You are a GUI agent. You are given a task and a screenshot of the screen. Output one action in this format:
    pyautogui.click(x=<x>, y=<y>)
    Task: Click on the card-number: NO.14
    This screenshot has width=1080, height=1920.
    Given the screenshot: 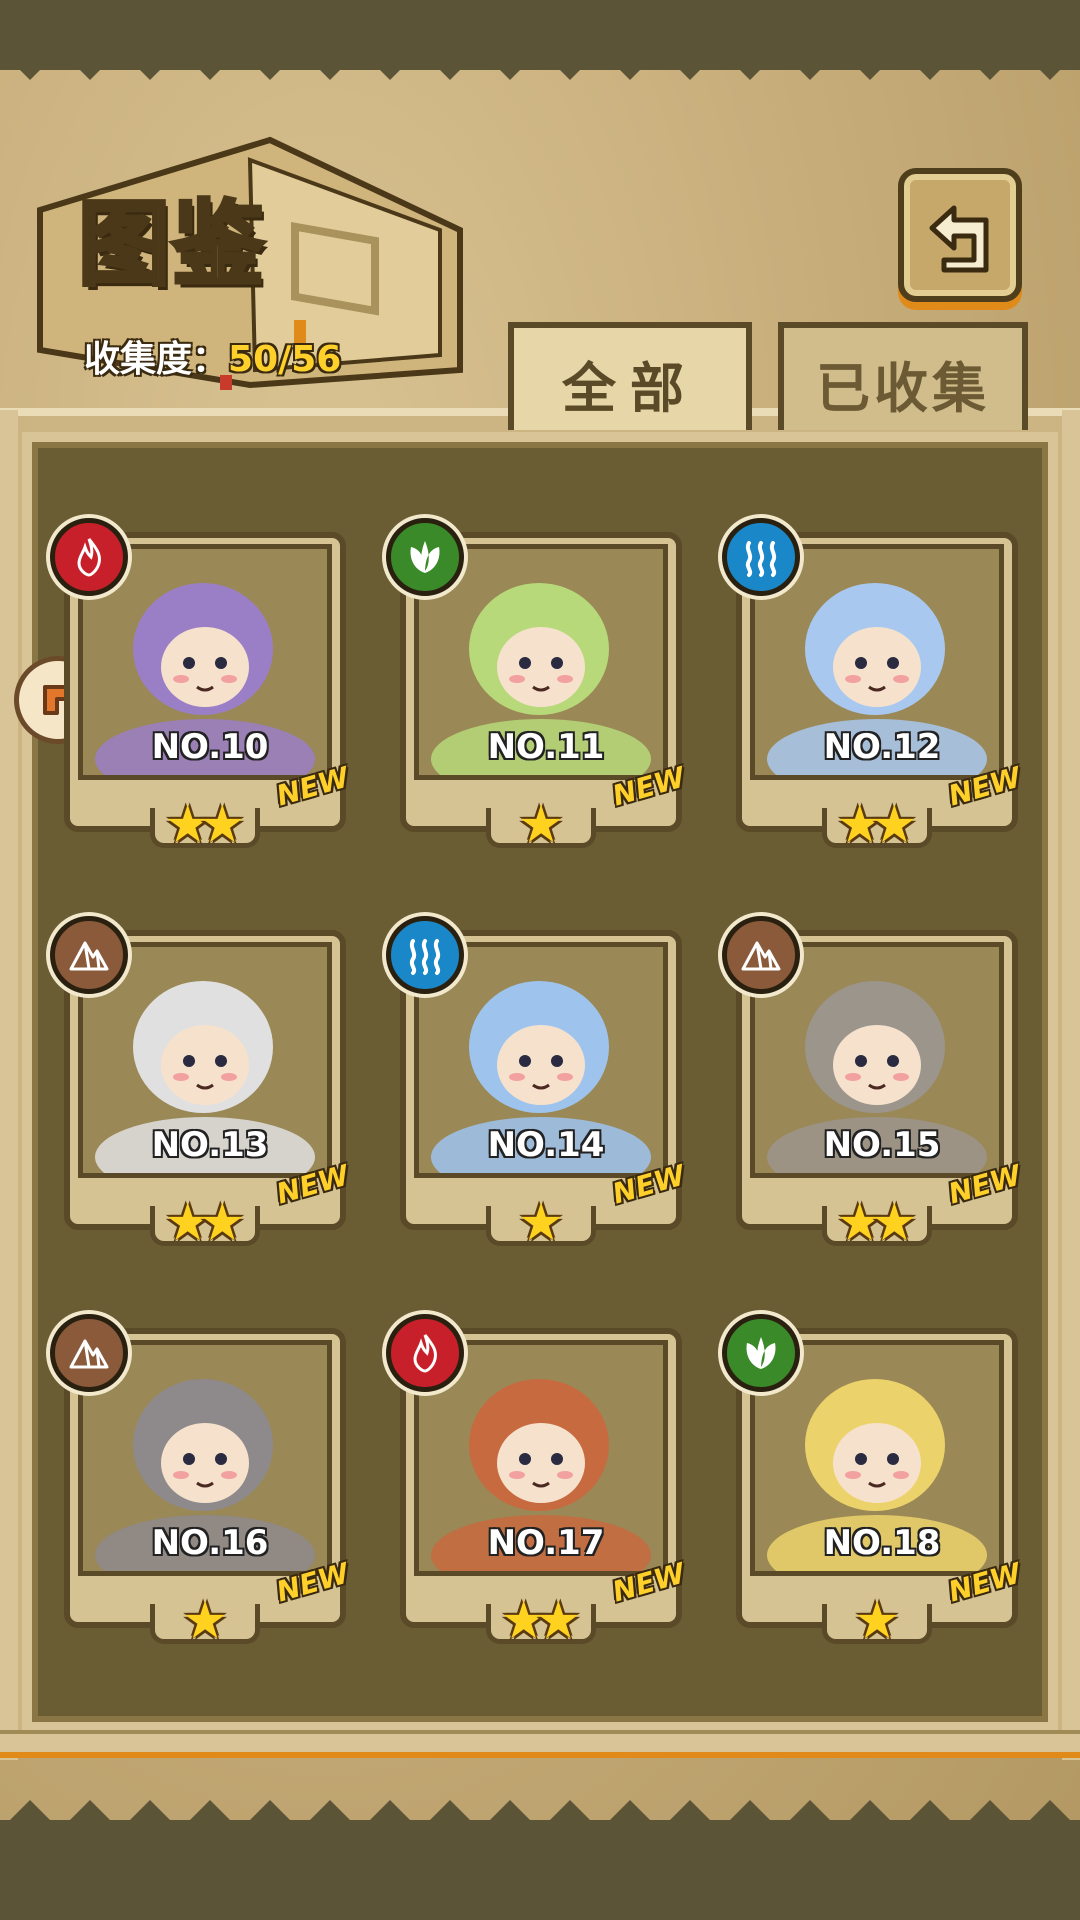 What is the action you would take?
    pyautogui.click(x=546, y=1145)
    